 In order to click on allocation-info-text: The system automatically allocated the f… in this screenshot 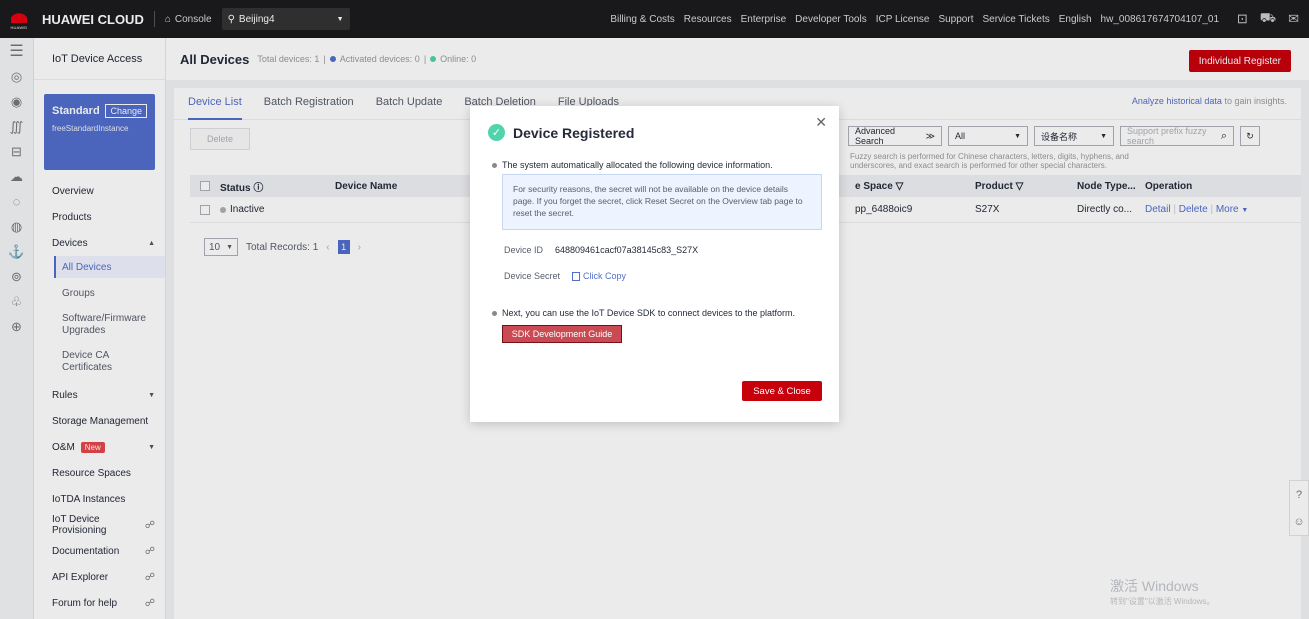, I will do `click(637, 165)`.